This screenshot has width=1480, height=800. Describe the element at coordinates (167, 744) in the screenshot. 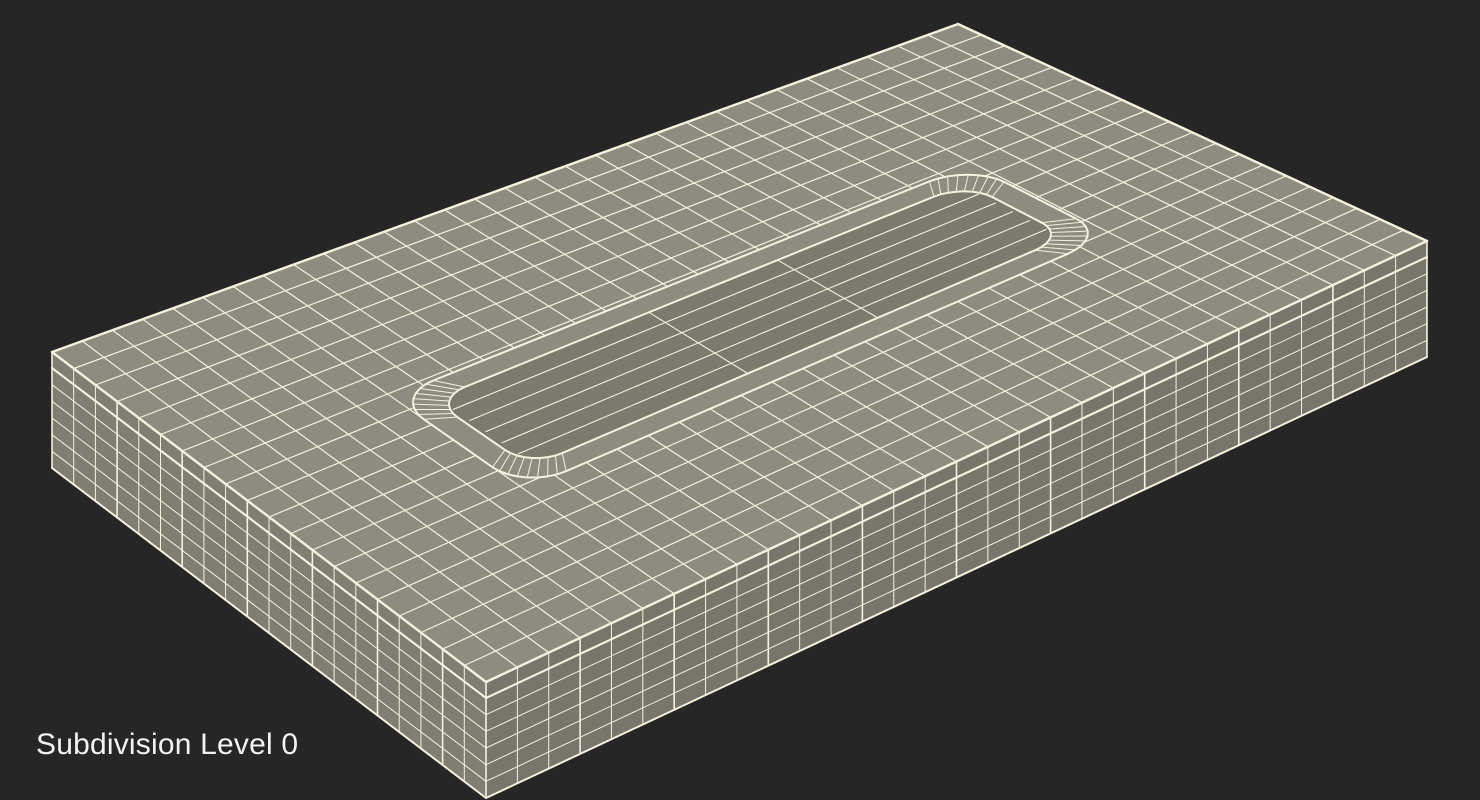

I see `subdivision-level-caption: Subdivision Level 0` at that location.